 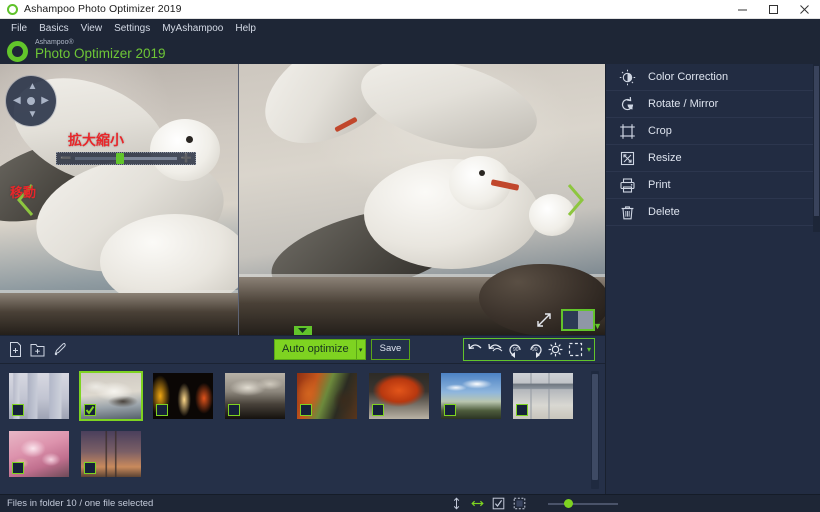 I want to click on thumbnail-item-autumn-red-tree, so click(x=399, y=396).